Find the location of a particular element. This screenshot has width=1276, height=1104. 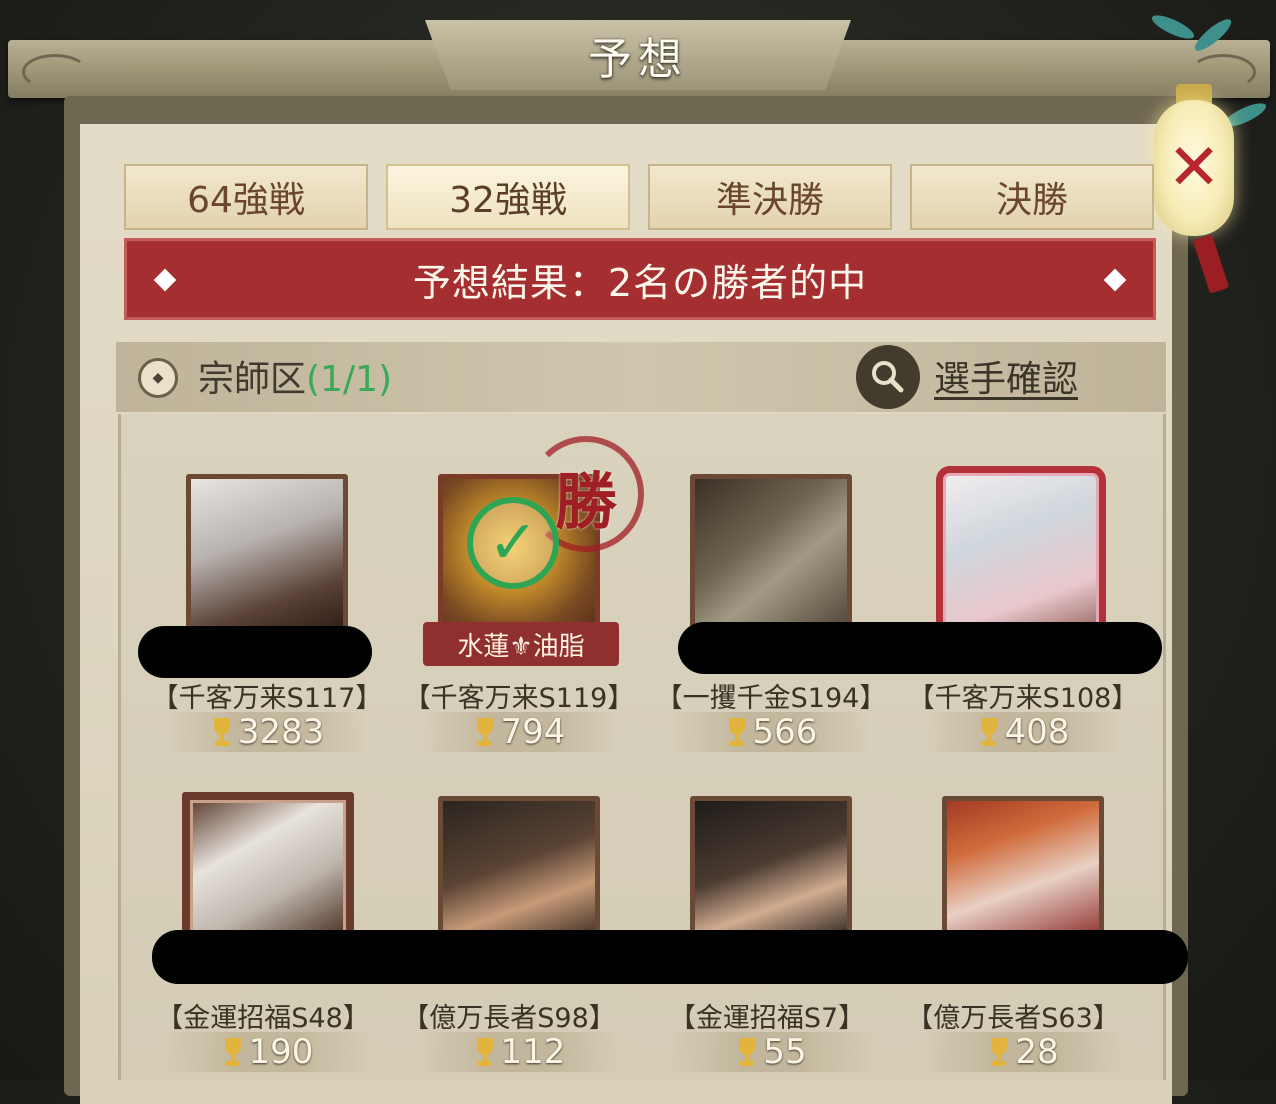

page-title: 予想 is located at coordinates (638, 59).